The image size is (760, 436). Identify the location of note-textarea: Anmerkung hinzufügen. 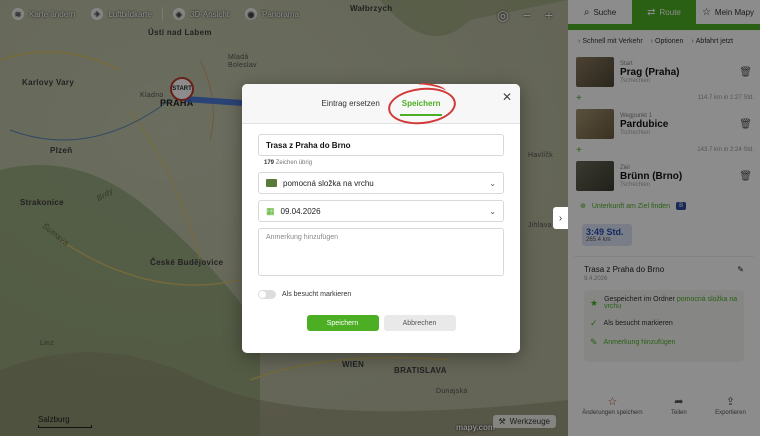
(381, 252).